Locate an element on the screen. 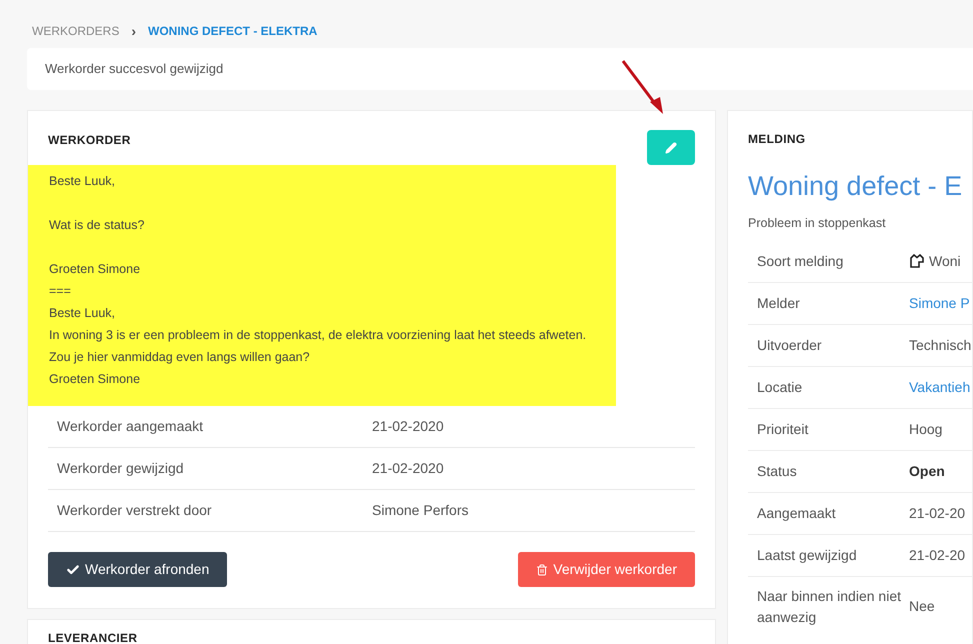  row-label: Soort melding is located at coordinates (800, 261).